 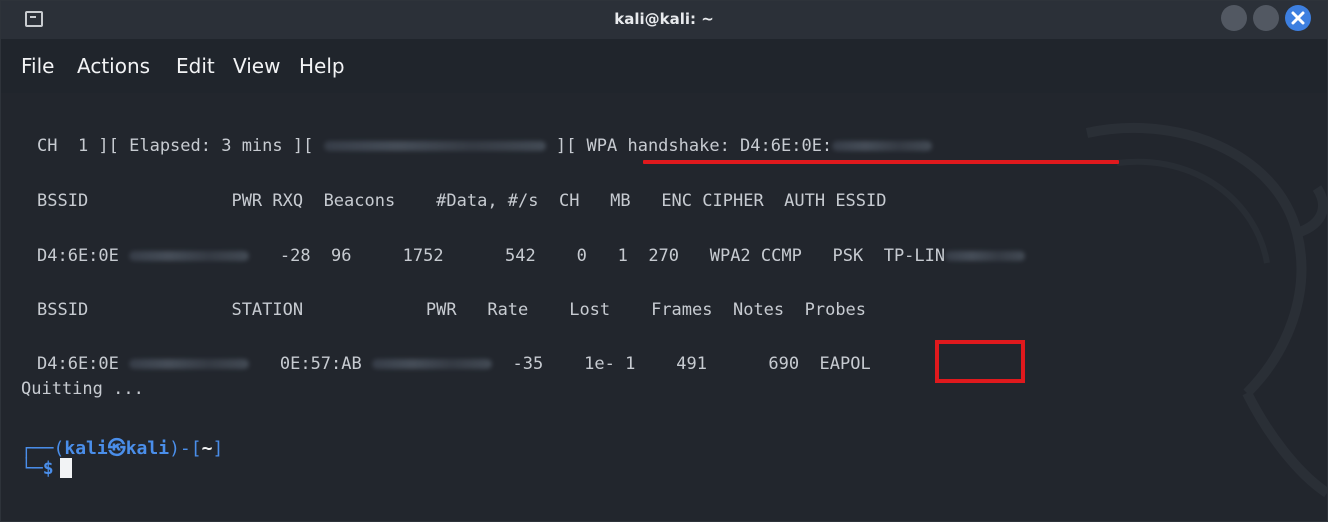 I want to click on station-bssid: D4:6E:0E, so click(x=78, y=364).